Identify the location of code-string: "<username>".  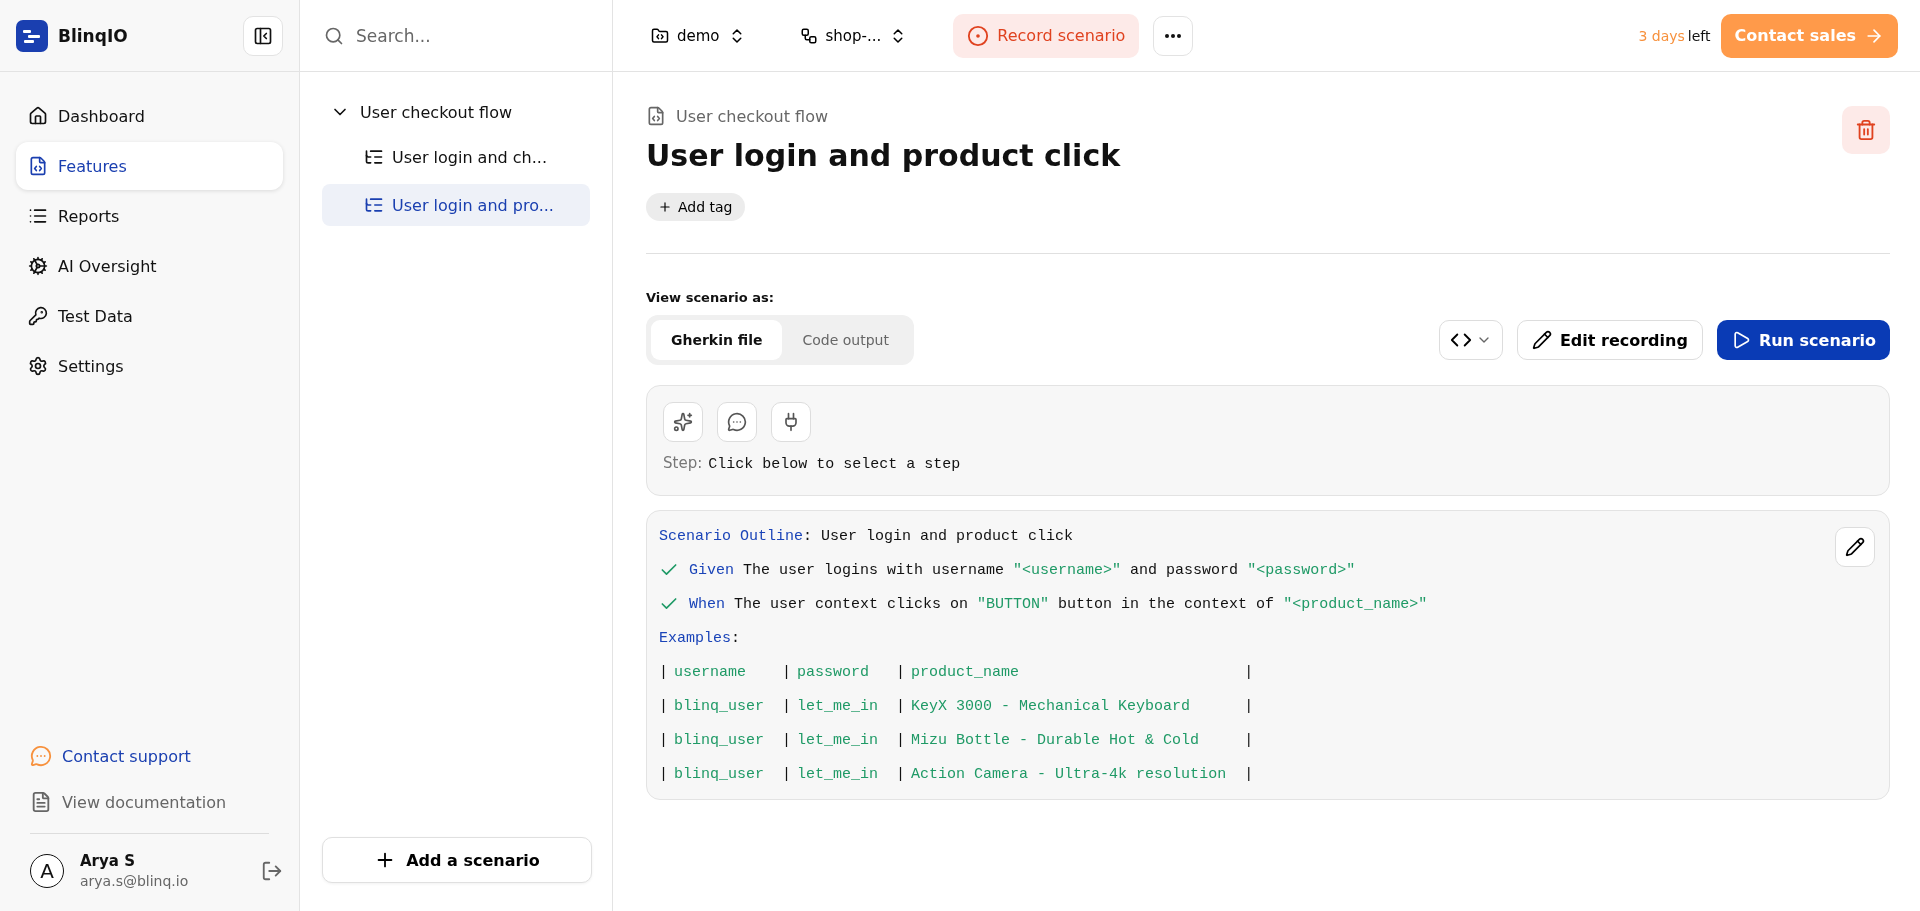
(1067, 570).